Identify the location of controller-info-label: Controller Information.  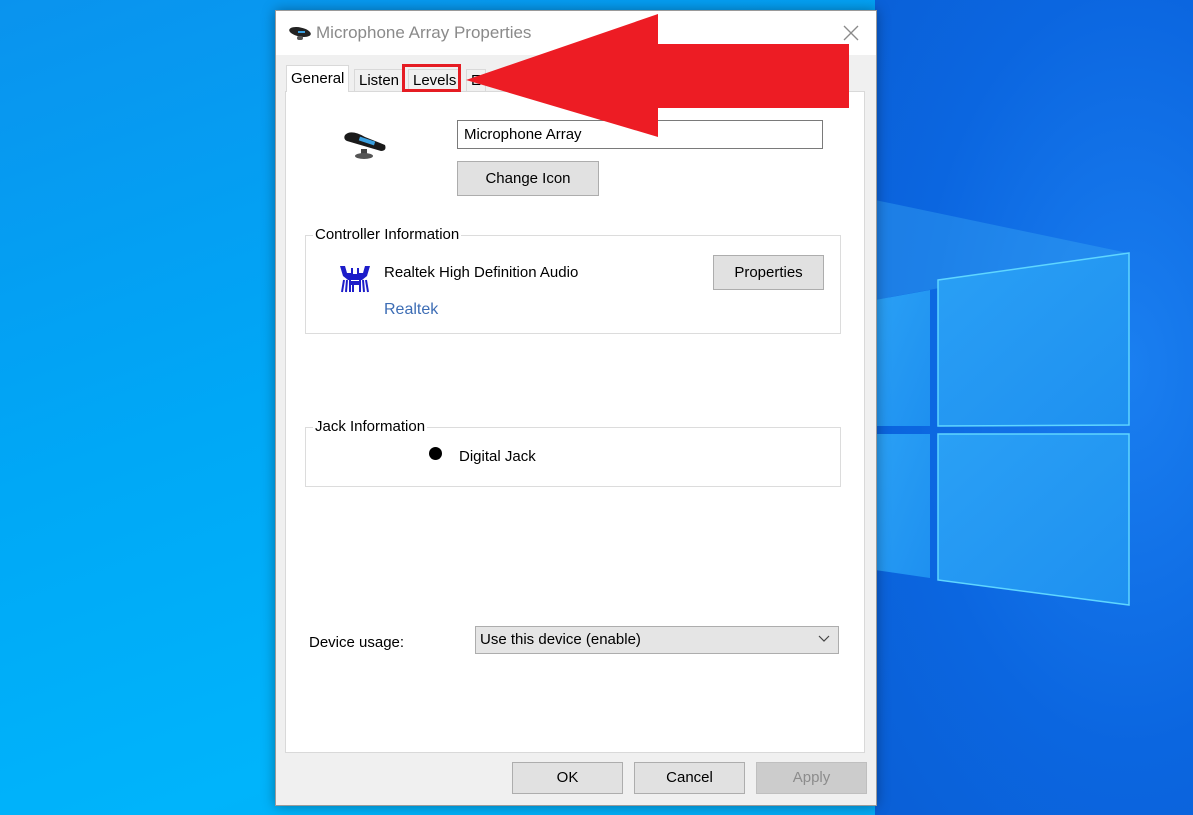
(387, 234).